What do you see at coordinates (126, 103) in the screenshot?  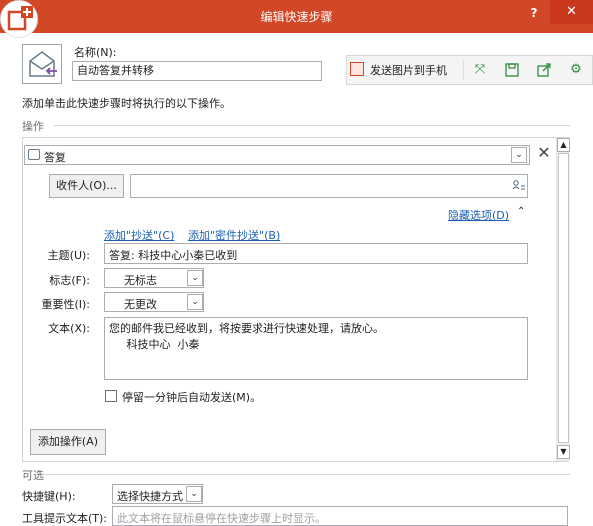 I see `description-text: 添加单击此快速步骤时将执行的以下操作。` at bounding box center [126, 103].